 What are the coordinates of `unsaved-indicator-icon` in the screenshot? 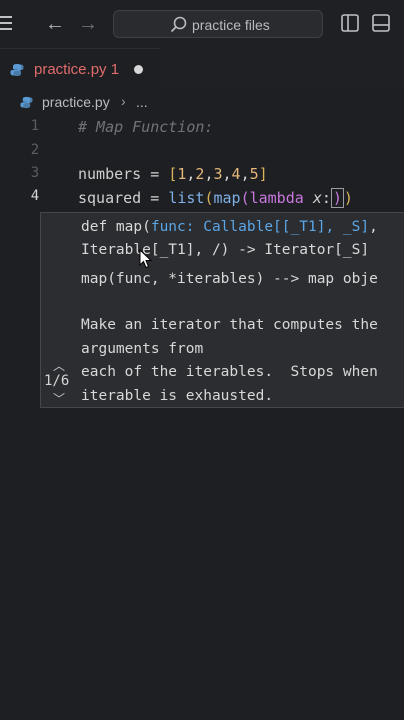 It's located at (138, 69).